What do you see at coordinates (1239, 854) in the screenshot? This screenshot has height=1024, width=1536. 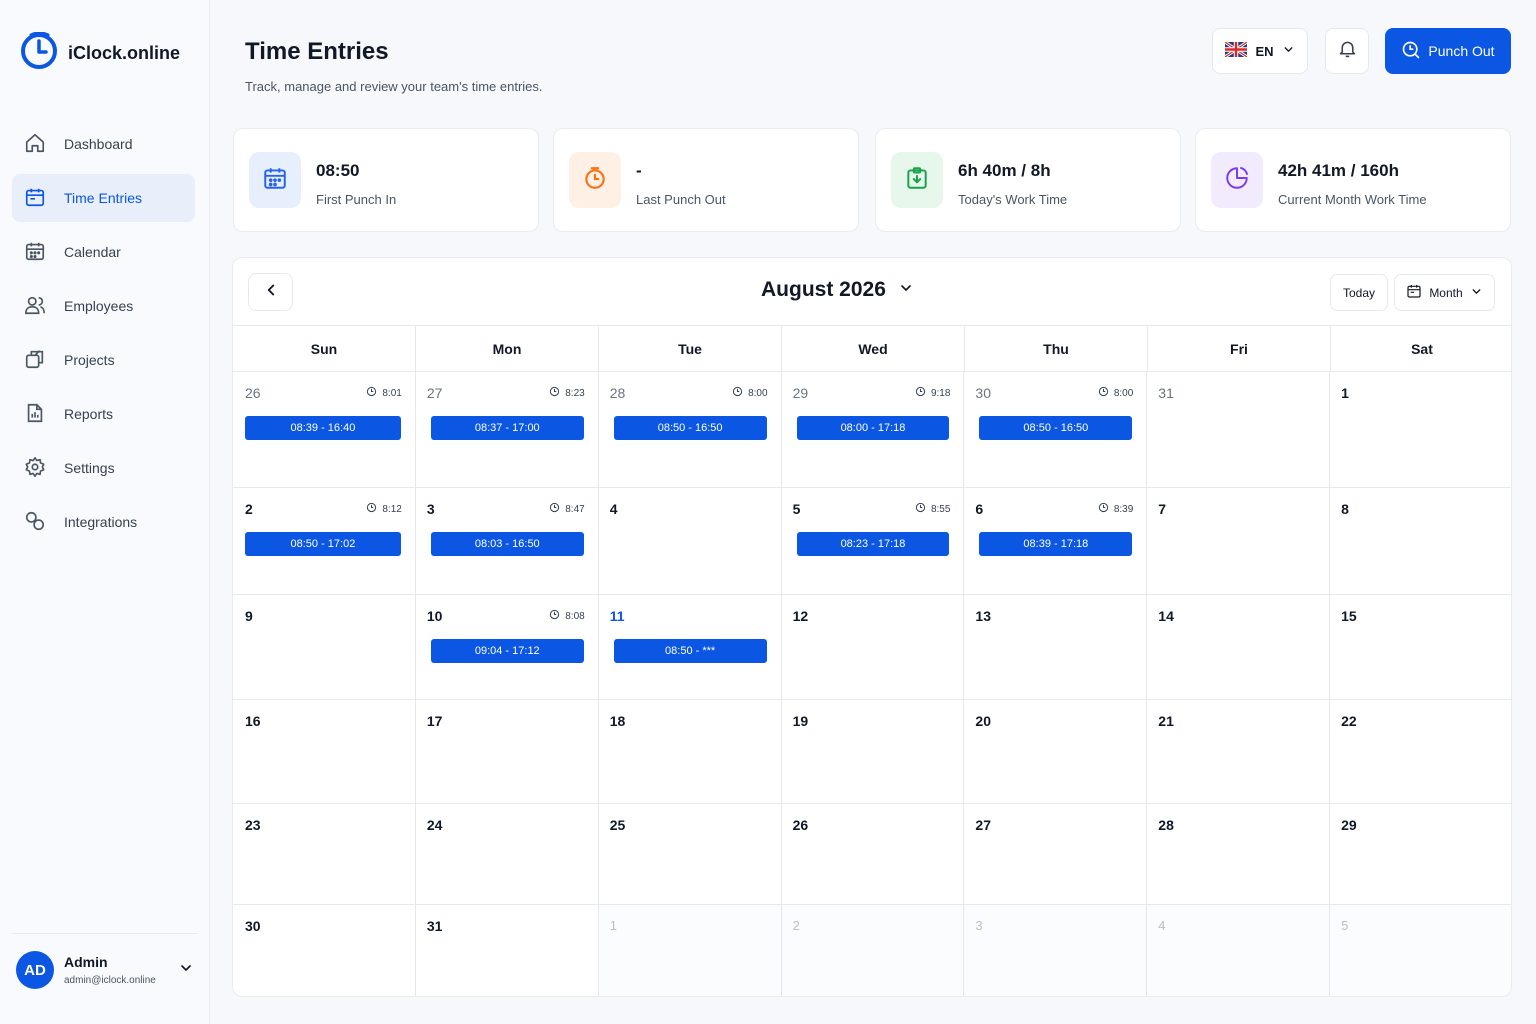 I see `calendar-day-cell: 28` at bounding box center [1239, 854].